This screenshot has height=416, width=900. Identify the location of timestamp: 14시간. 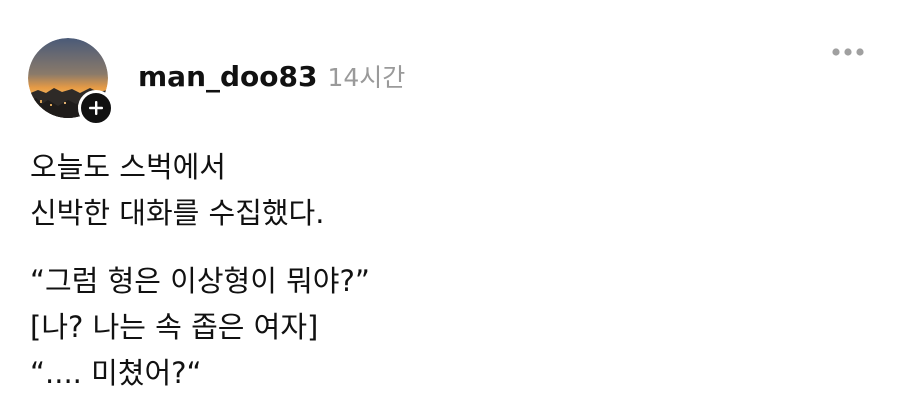
(366, 77).